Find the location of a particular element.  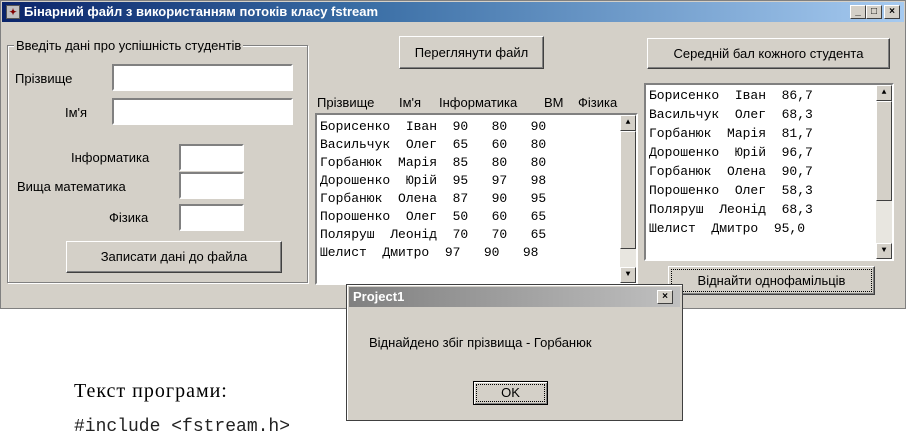

minimize-button: _ is located at coordinates (858, 12).